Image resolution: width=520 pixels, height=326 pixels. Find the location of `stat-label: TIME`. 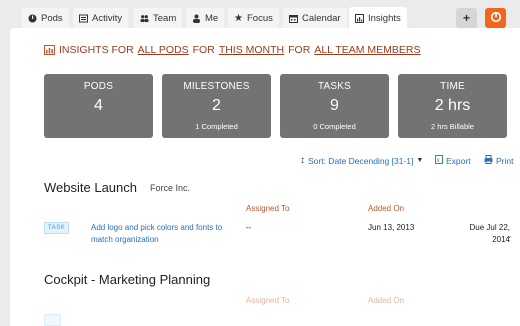

stat-label: TIME is located at coordinates (452, 86).